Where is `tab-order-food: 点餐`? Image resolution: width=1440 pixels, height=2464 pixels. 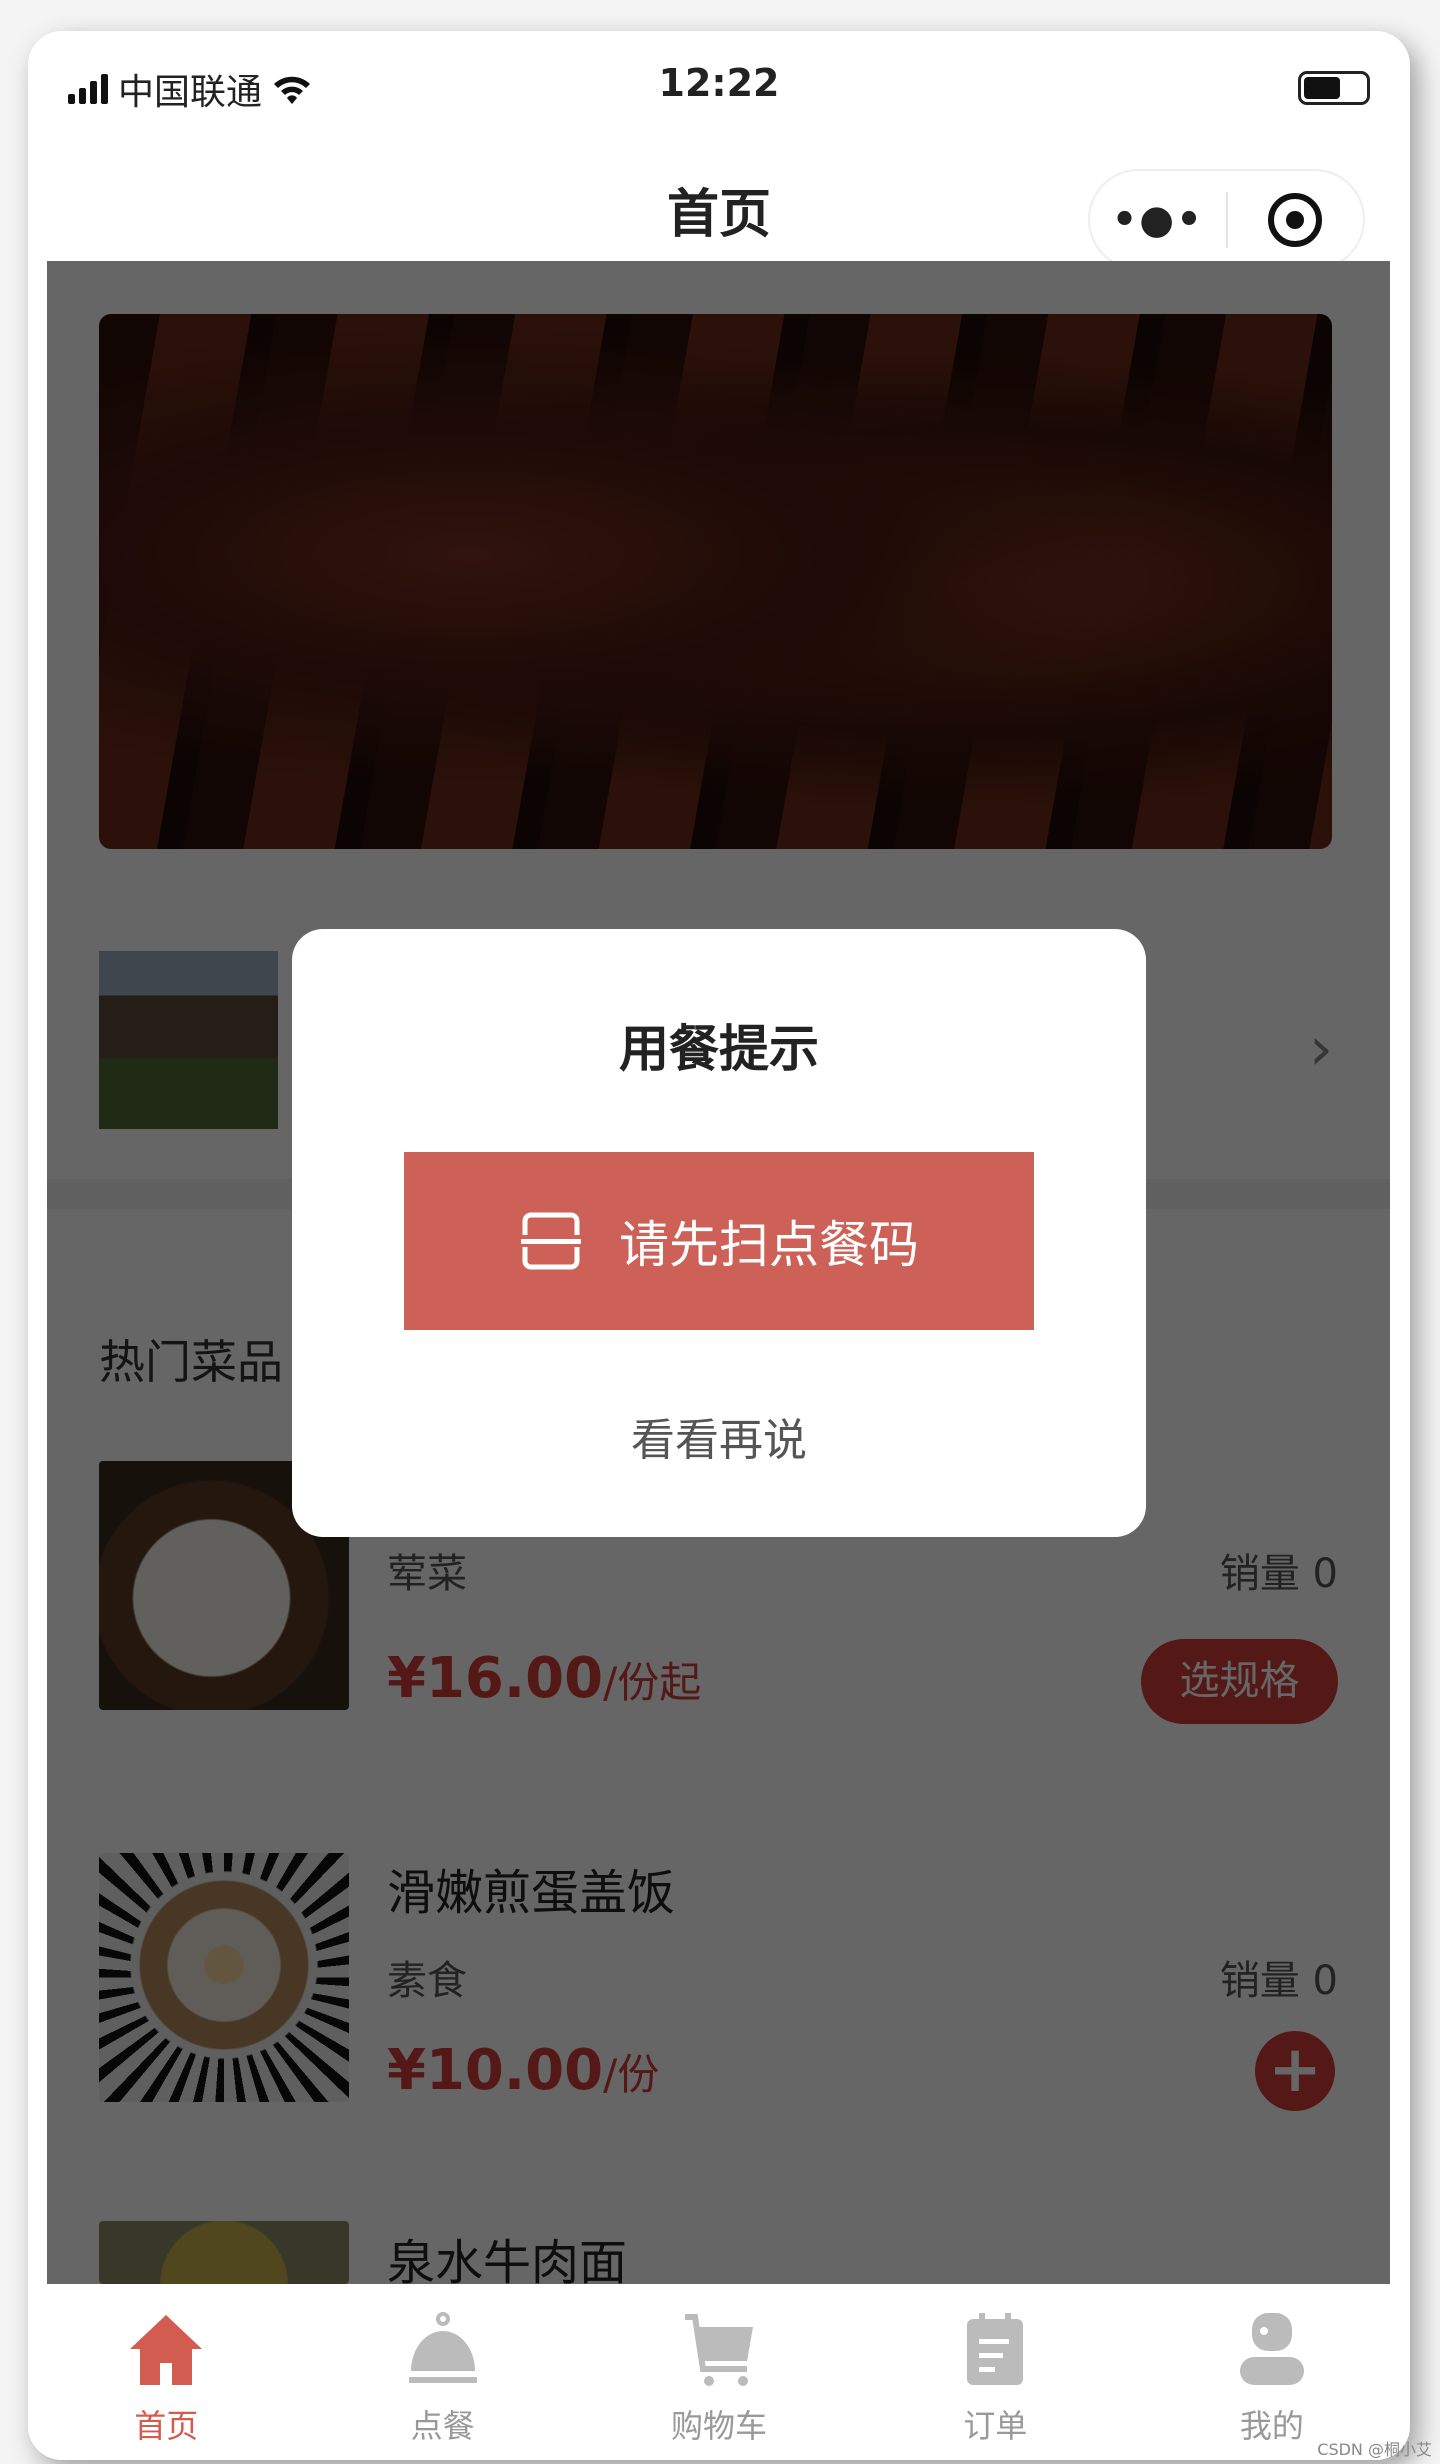
tab-order-food: 点餐 is located at coordinates (442, 2372).